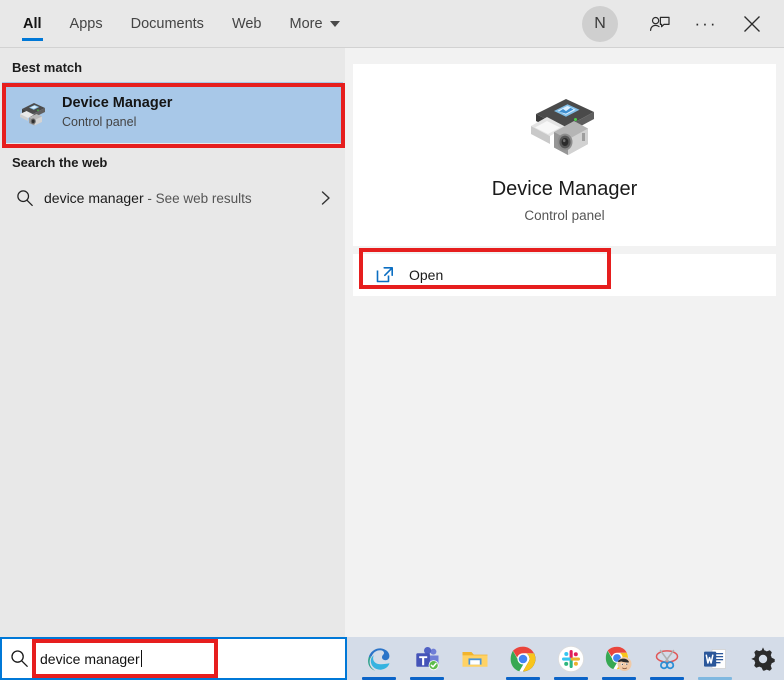 The width and height of the screenshot is (784, 680). I want to click on best-match-result-wrap: Device Manager Control panel, so click(172, 112).